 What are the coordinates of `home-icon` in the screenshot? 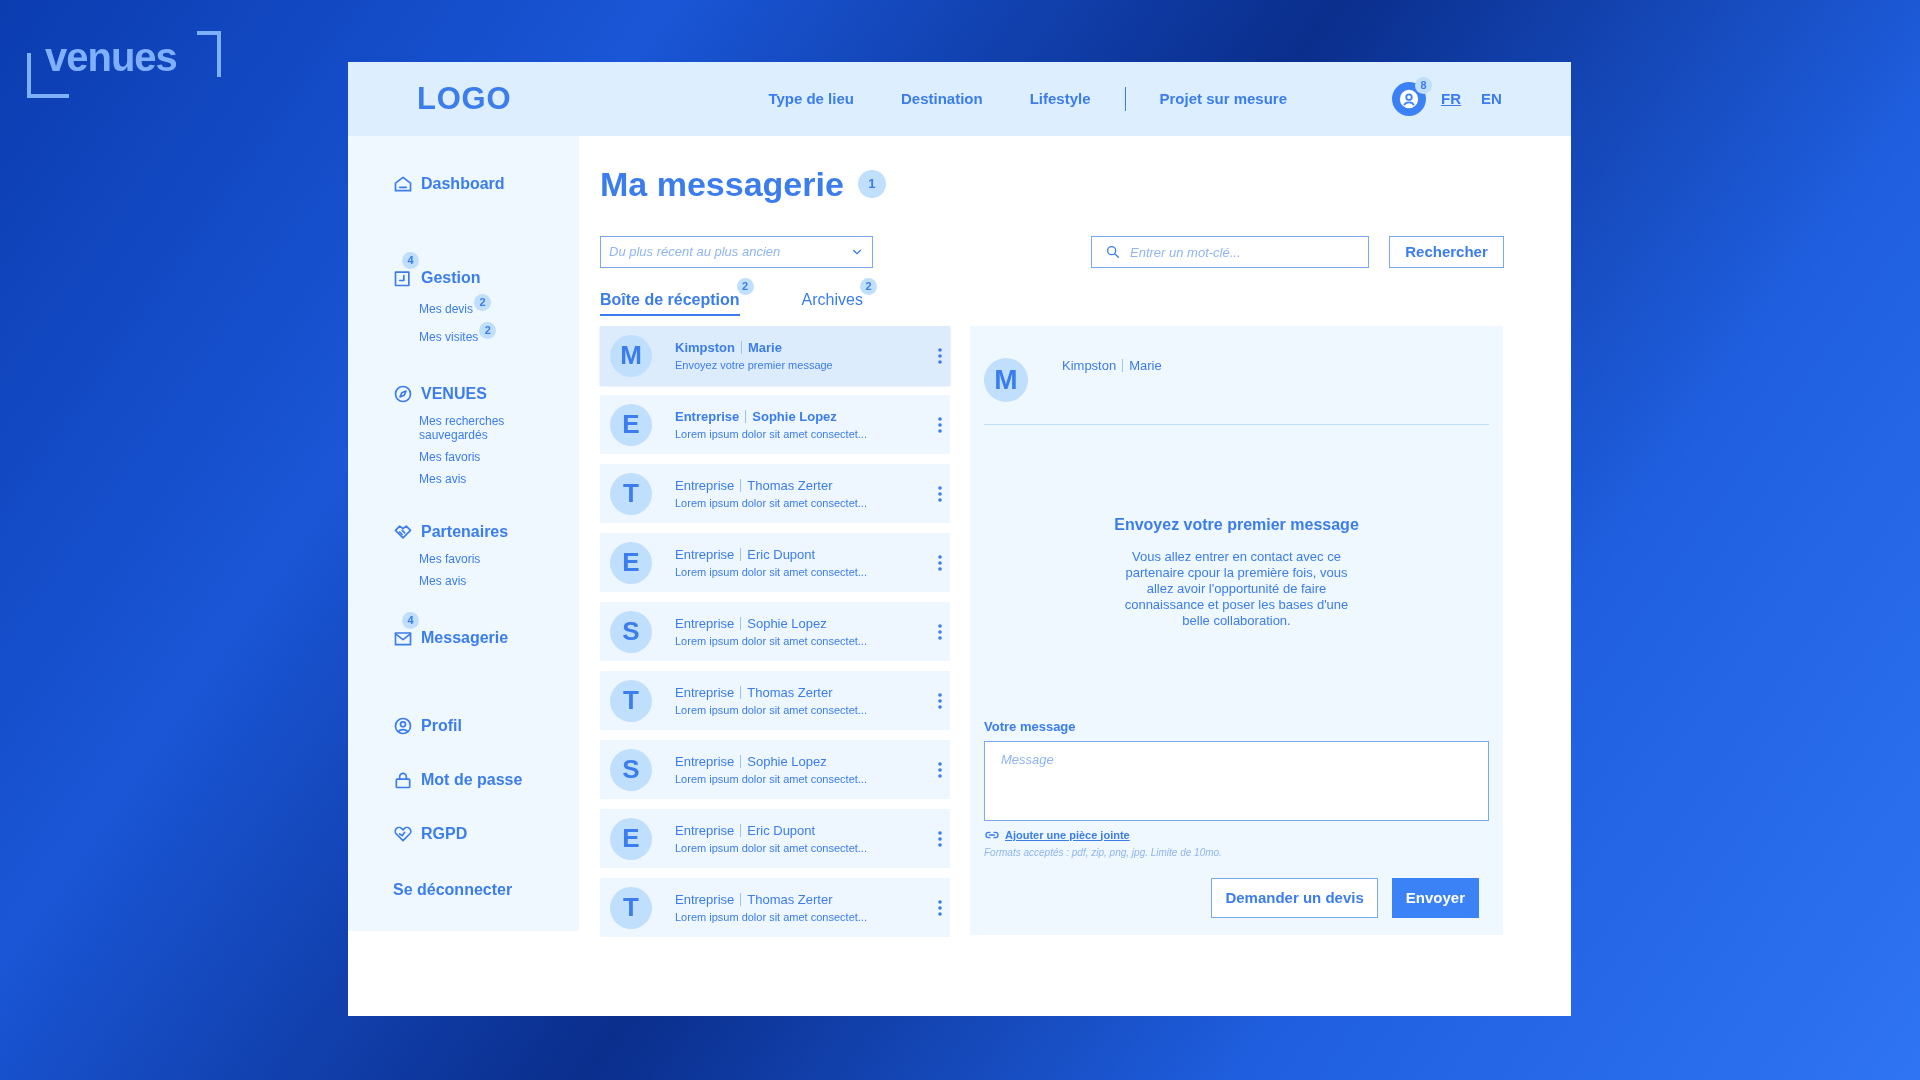 It's located at (403, 184).